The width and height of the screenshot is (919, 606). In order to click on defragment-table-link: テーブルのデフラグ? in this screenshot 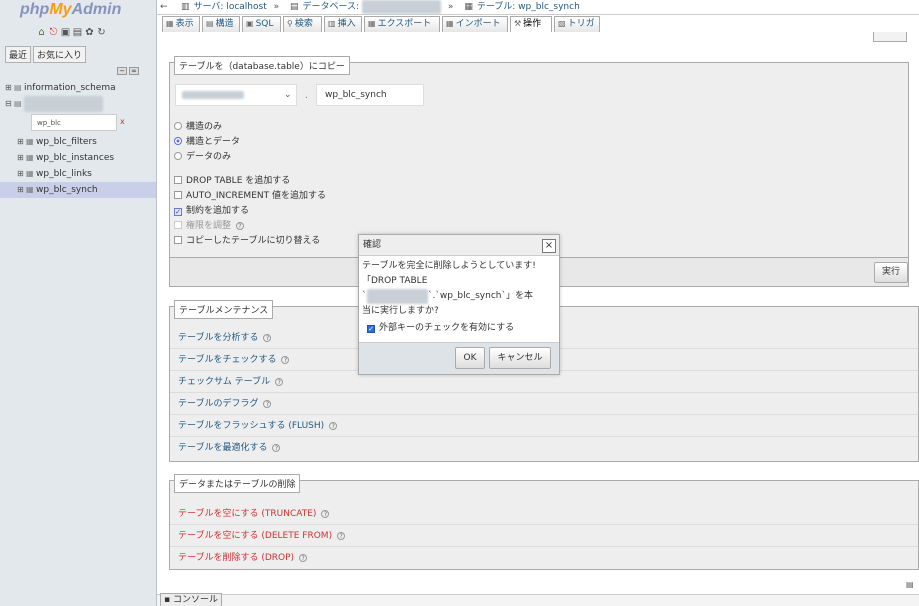, I will do `click(544, 404)`.